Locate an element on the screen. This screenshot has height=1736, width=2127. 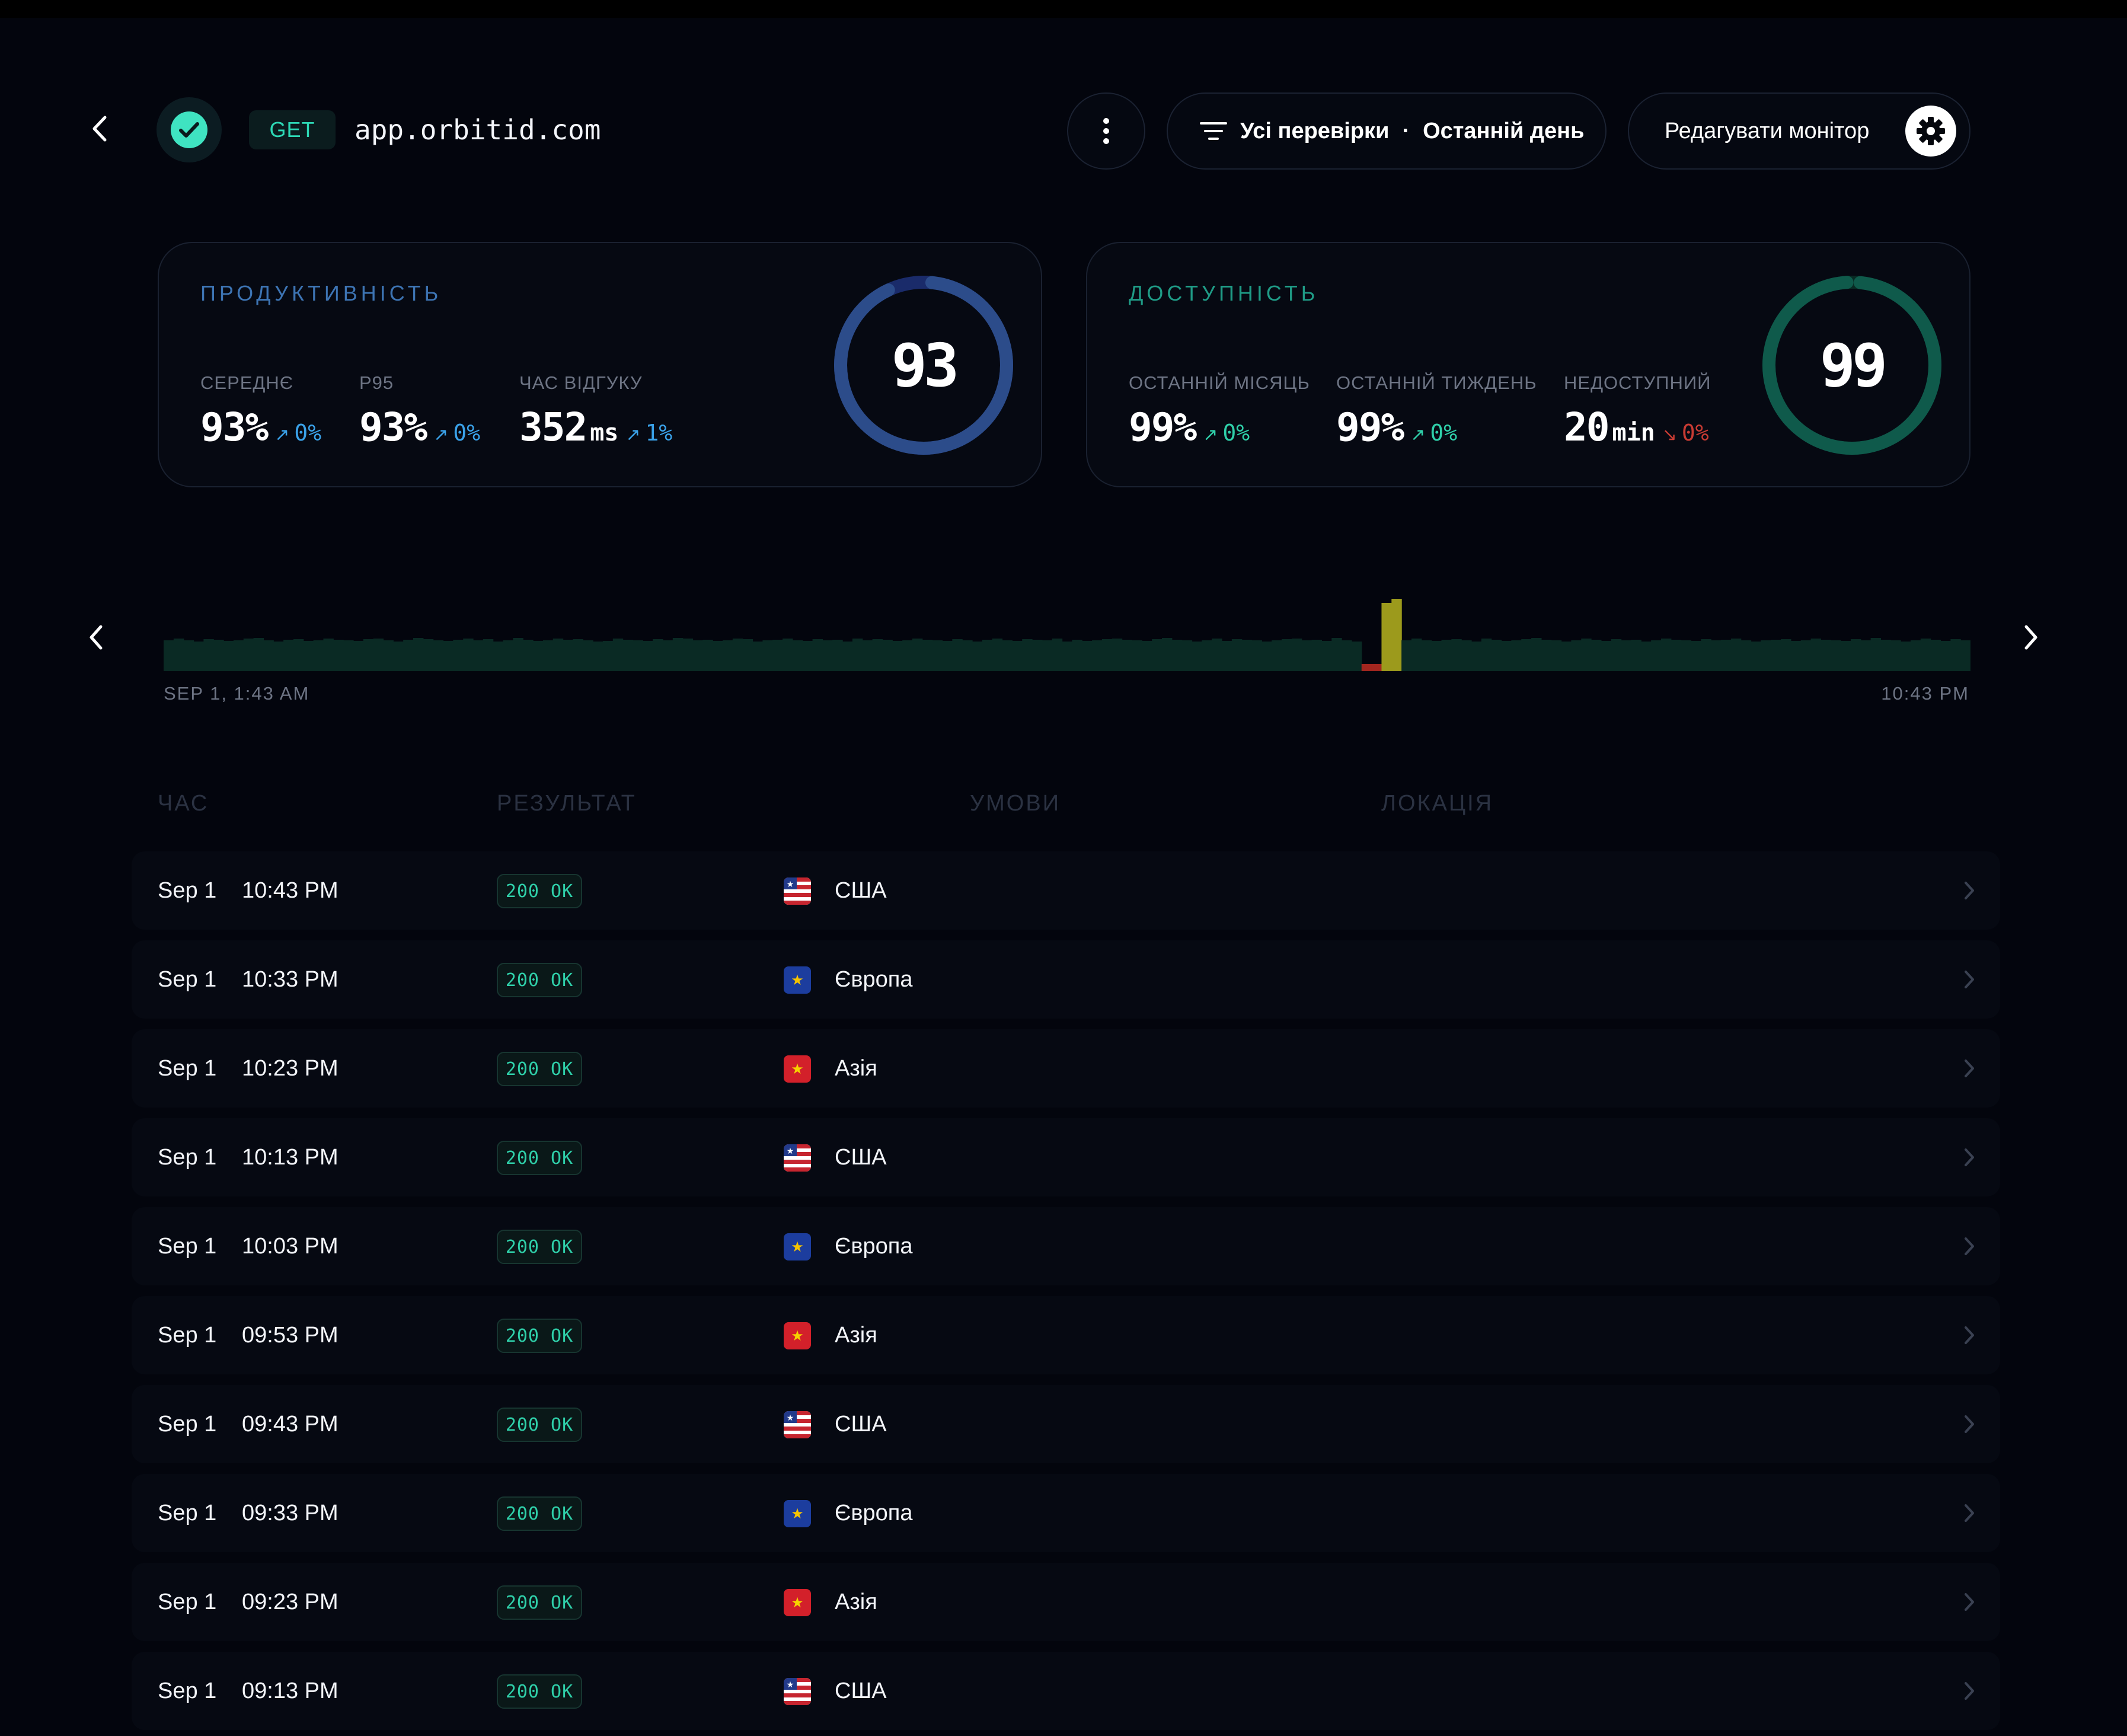
table-row: Sep 1 10:03 PM 200 OK ★ Європа is located at coordinates (1066, 1246).